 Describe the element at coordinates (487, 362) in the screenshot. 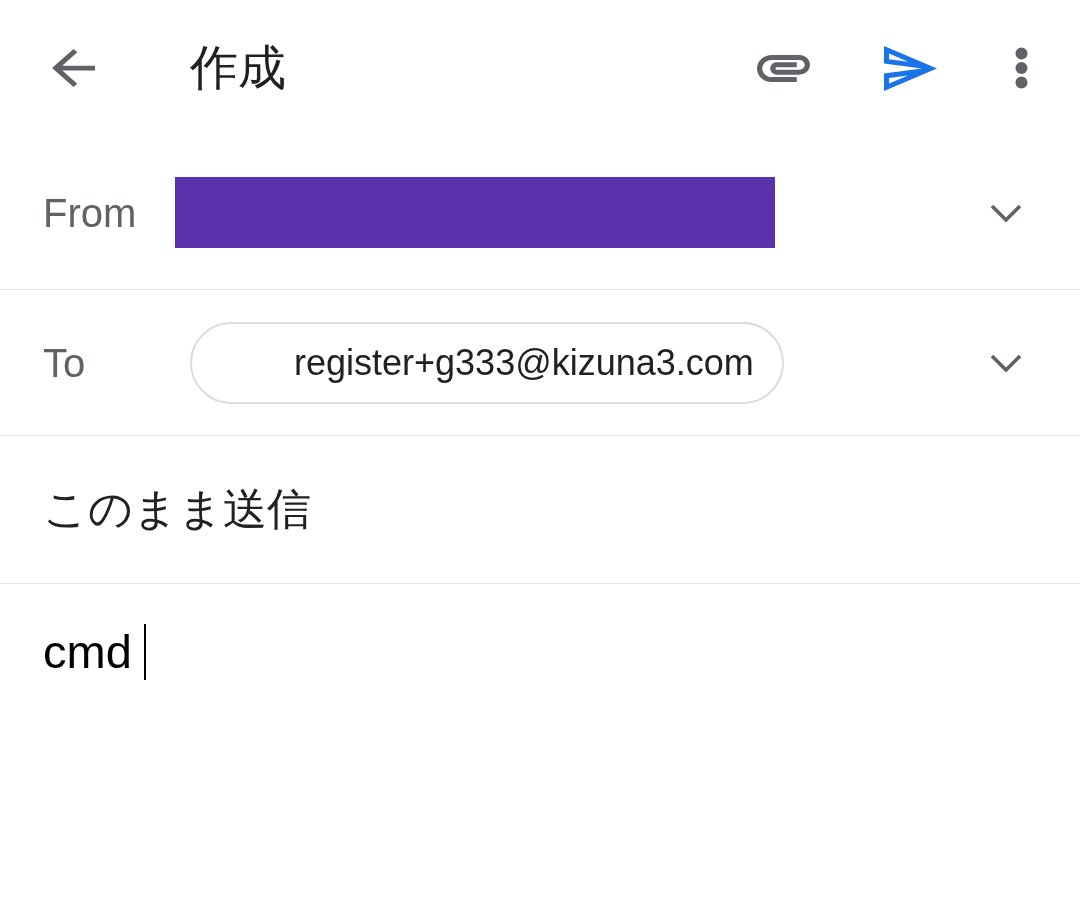

I see `recipient-chip: register+g333@kizuna3.com` at that location.